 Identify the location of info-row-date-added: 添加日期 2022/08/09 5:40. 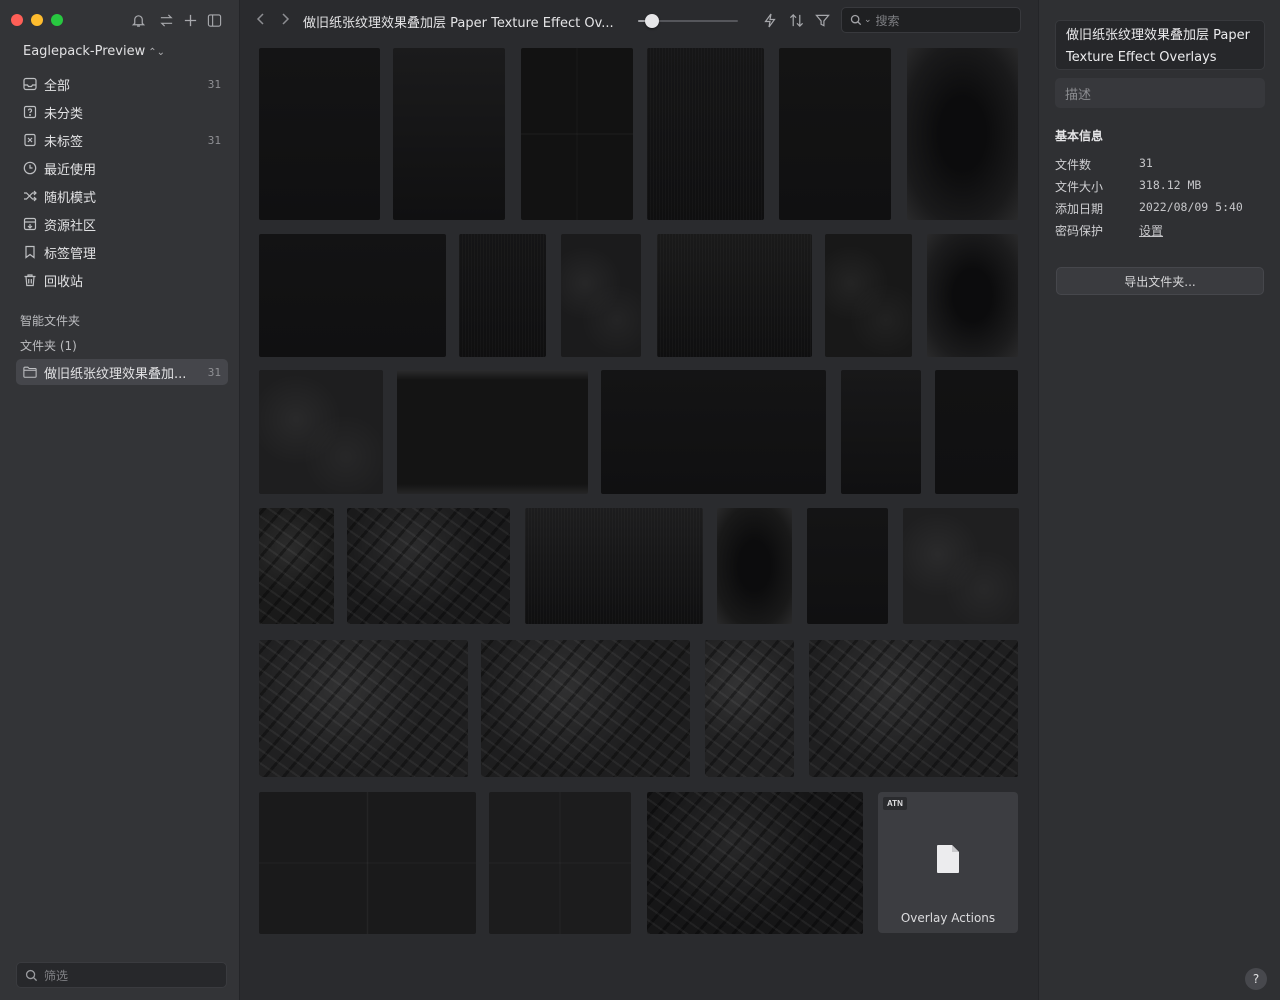
(1160, 208).